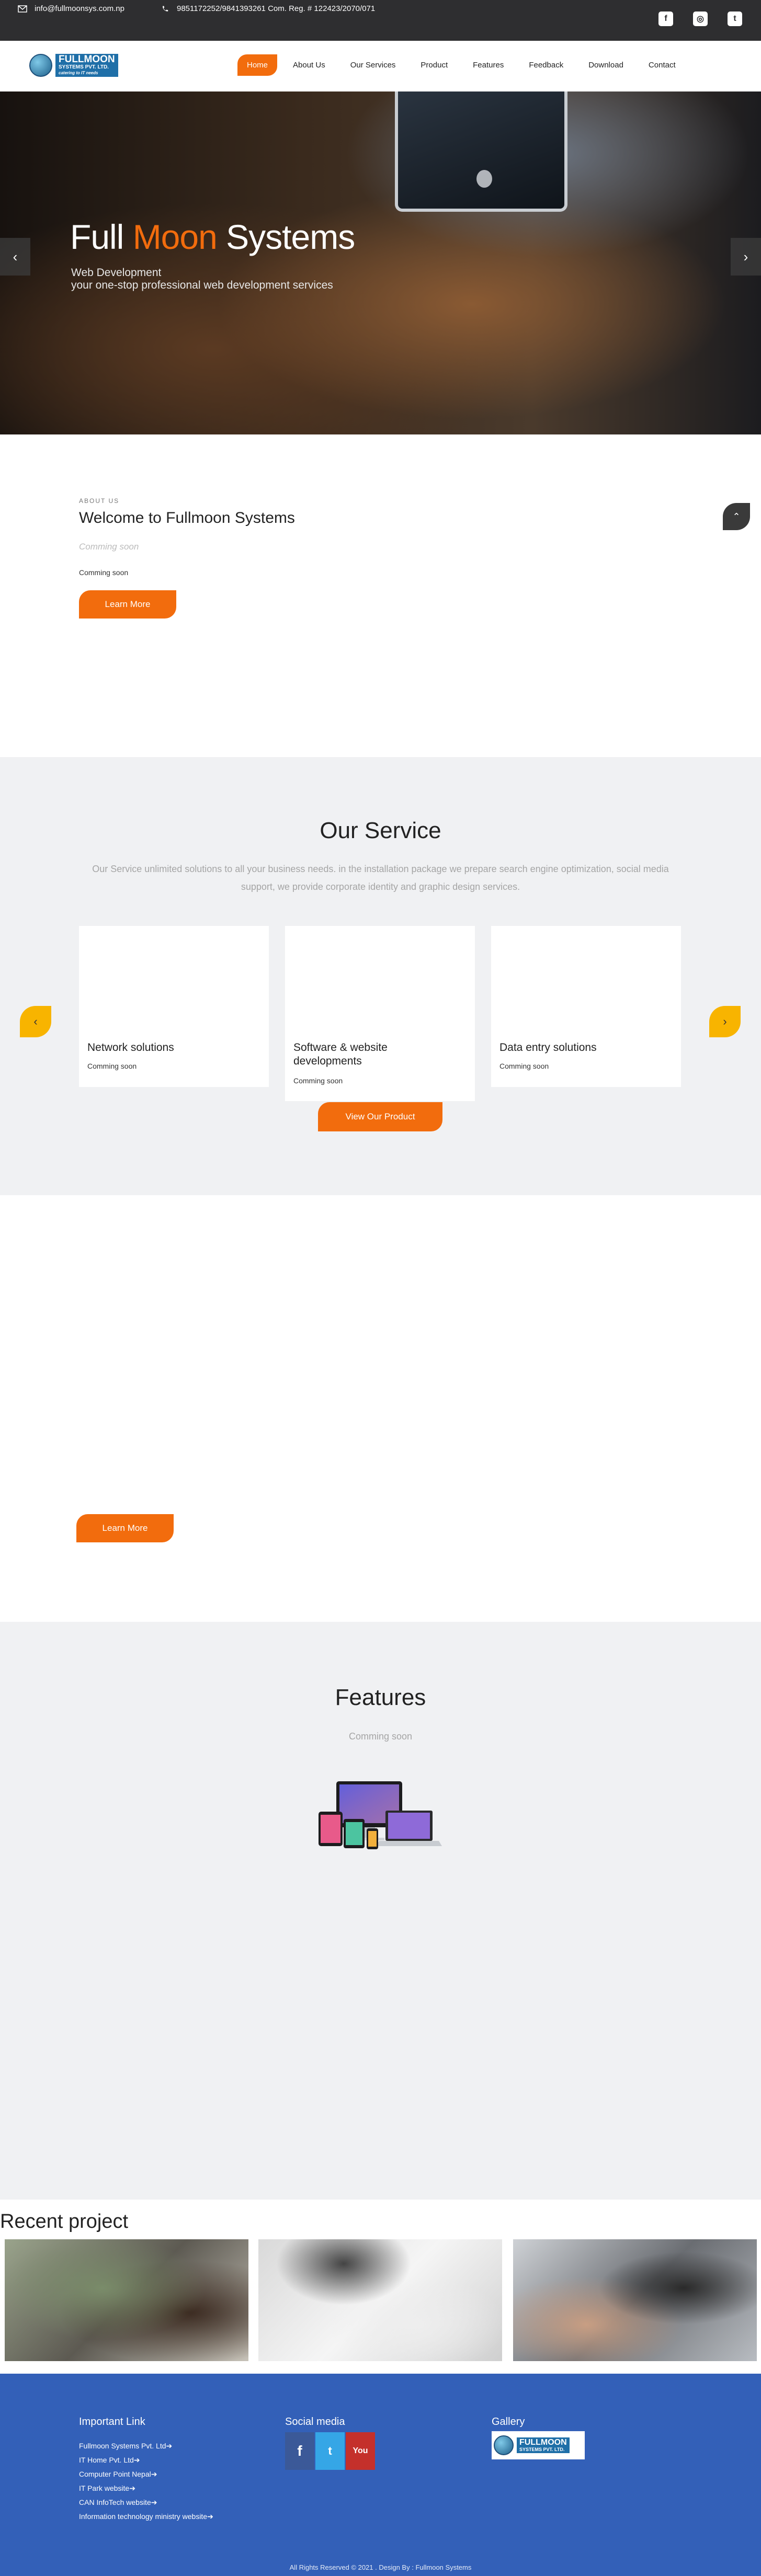  What do you see at coordinates (380, 1697) in the screenshot?
I see `features-title: Features` at bounding box center [380, 1697].